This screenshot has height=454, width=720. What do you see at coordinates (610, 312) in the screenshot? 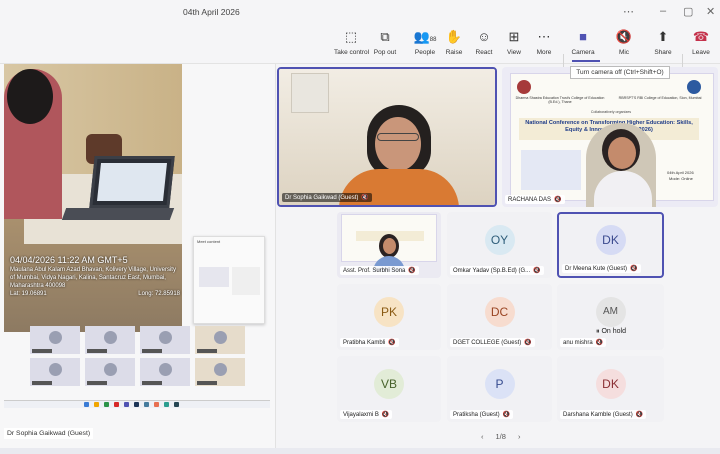
I see `avatar: AM` at bounding box center [610, 312].